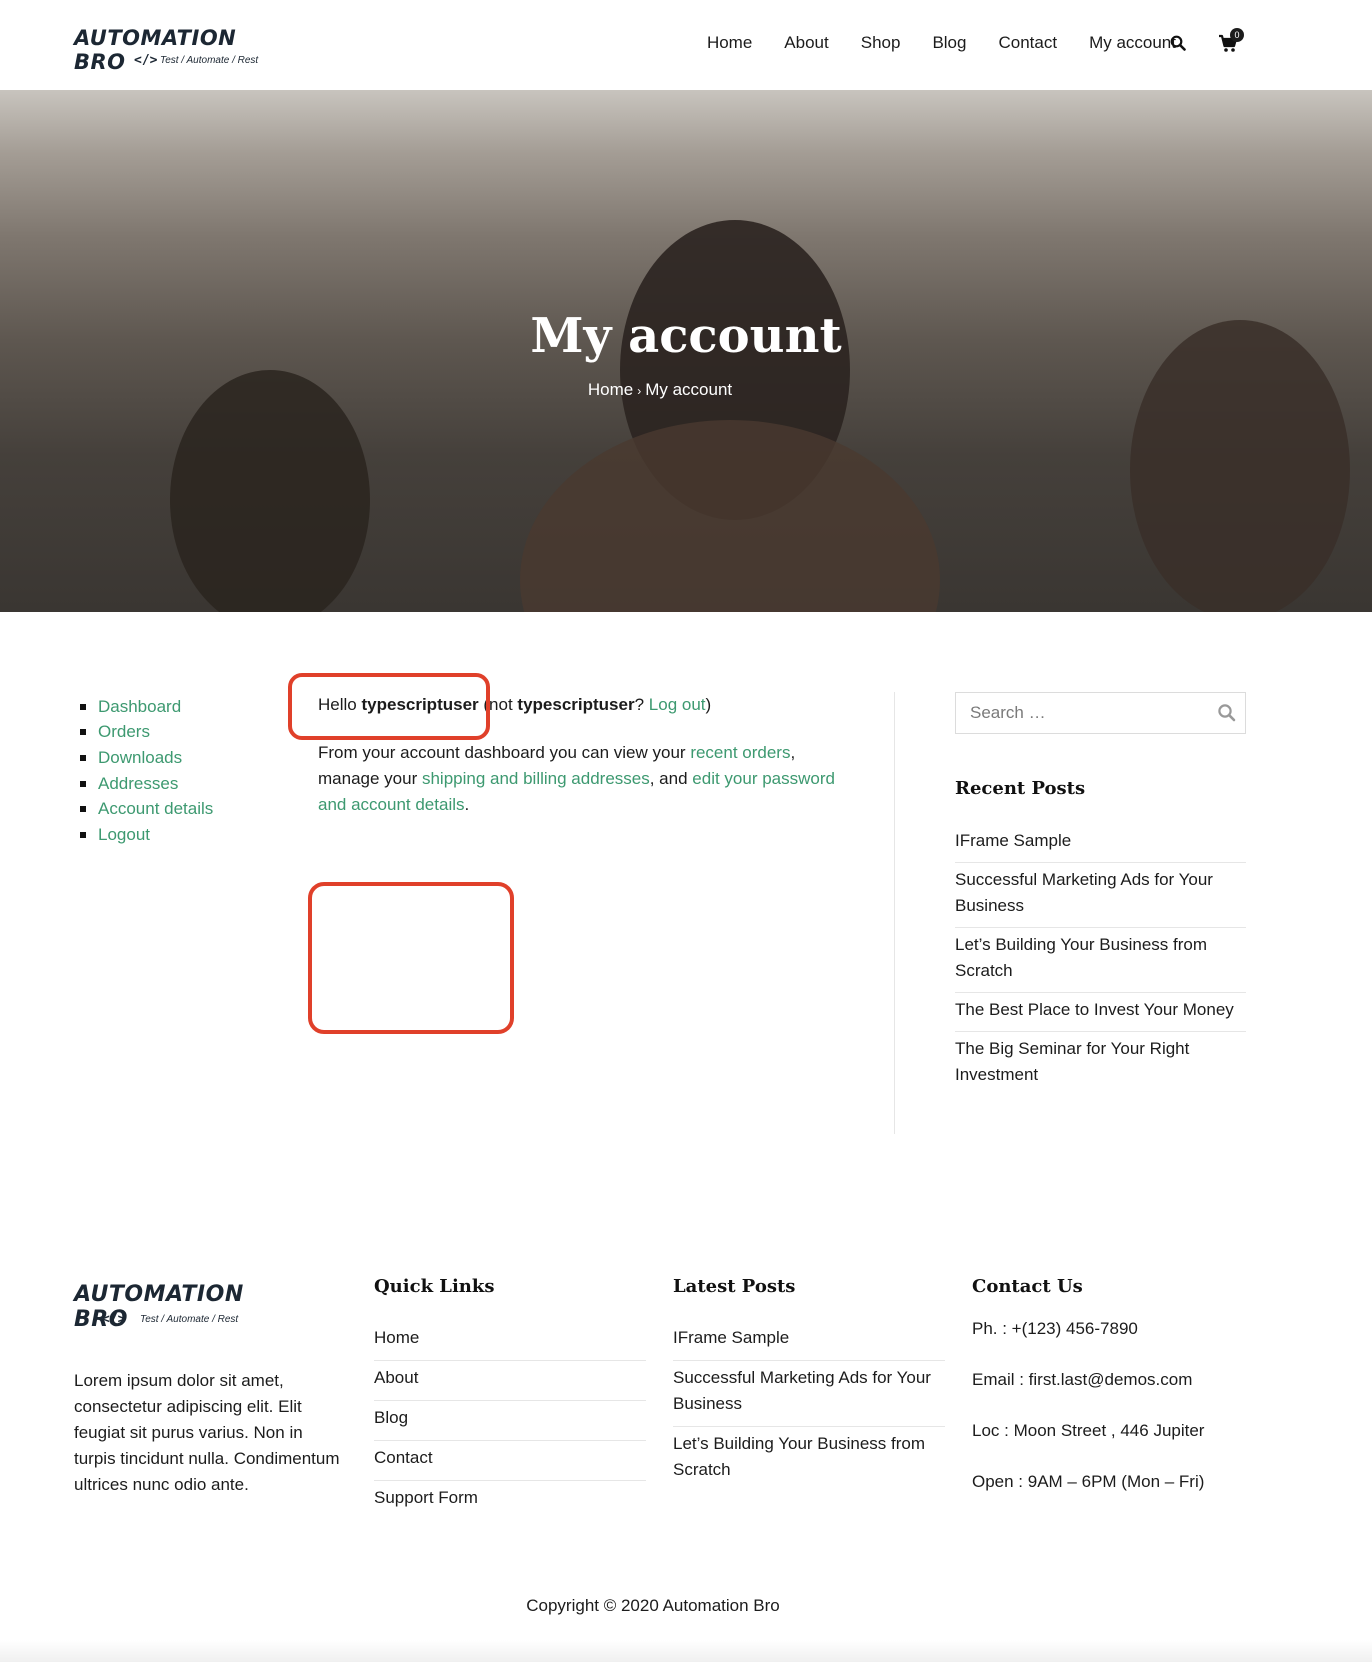  What do you see at coordinates (925, 43) in the screenshot?
I see `main-nav: Home About Shop Blog Contact My account` at bounding box center [925, 43].